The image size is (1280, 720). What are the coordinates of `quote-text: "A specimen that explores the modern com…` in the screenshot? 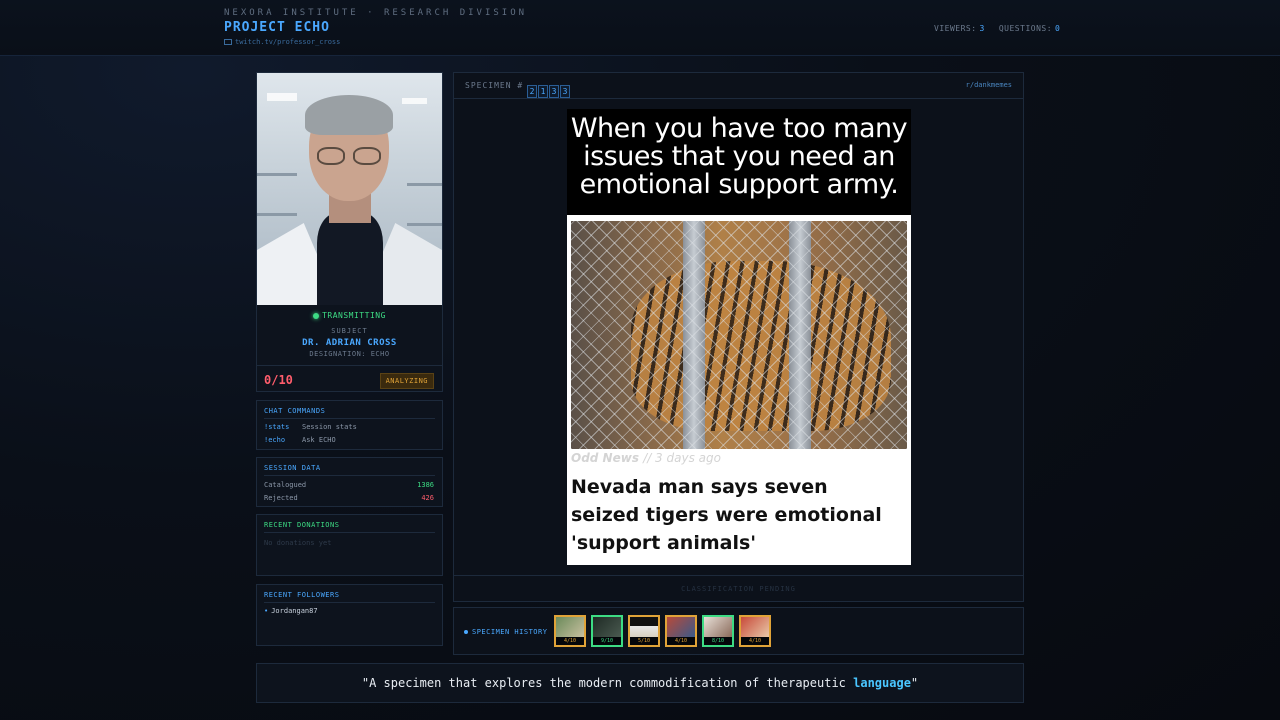 It's located at (607, 683).